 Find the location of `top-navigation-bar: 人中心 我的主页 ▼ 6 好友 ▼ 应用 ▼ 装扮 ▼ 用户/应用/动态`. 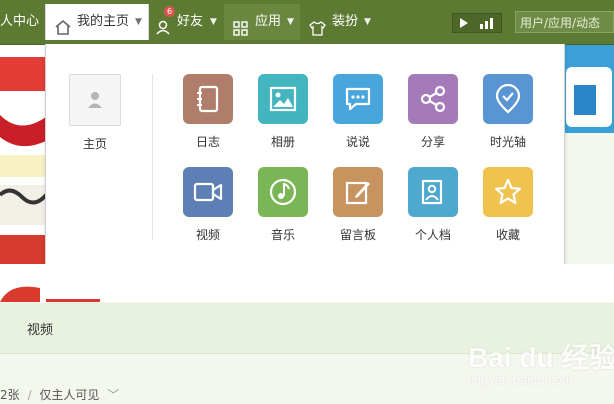

top-navigation-bar: 人中心 我的主页 ▼ 6 好友 ▼ 应用 ▼ 装扮 ▼ 用户/应用/动态 is located at coordinates (307, 22).